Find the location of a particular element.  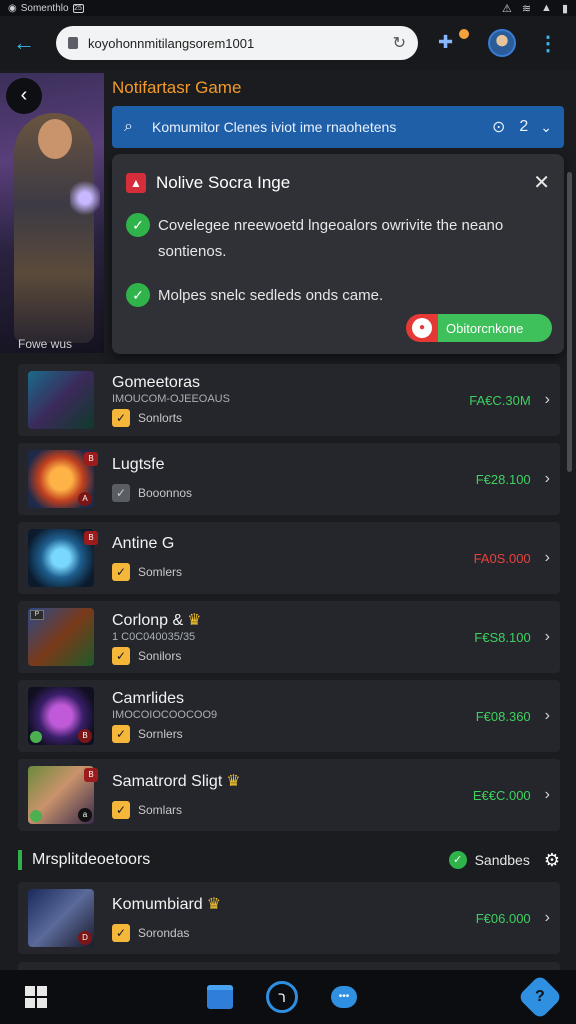

notification-item: ✓ Molpes snelc sedleds onds came. is located at coordinates (338, 296).